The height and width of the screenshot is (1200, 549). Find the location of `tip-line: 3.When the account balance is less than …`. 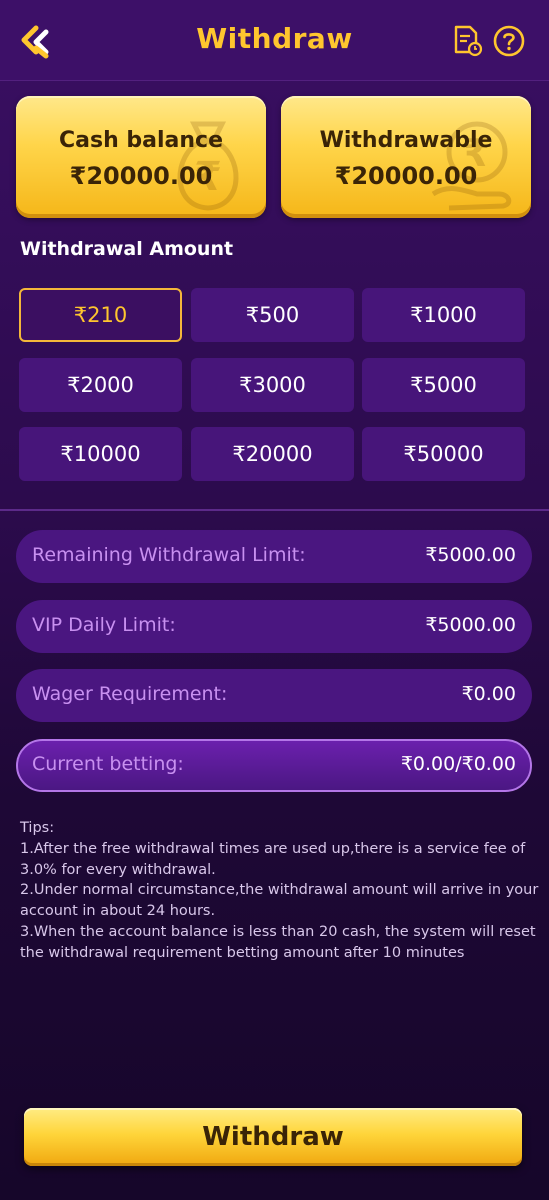

tip-line: 3.When the account balance is less than … is located at coordinates (278, 942).